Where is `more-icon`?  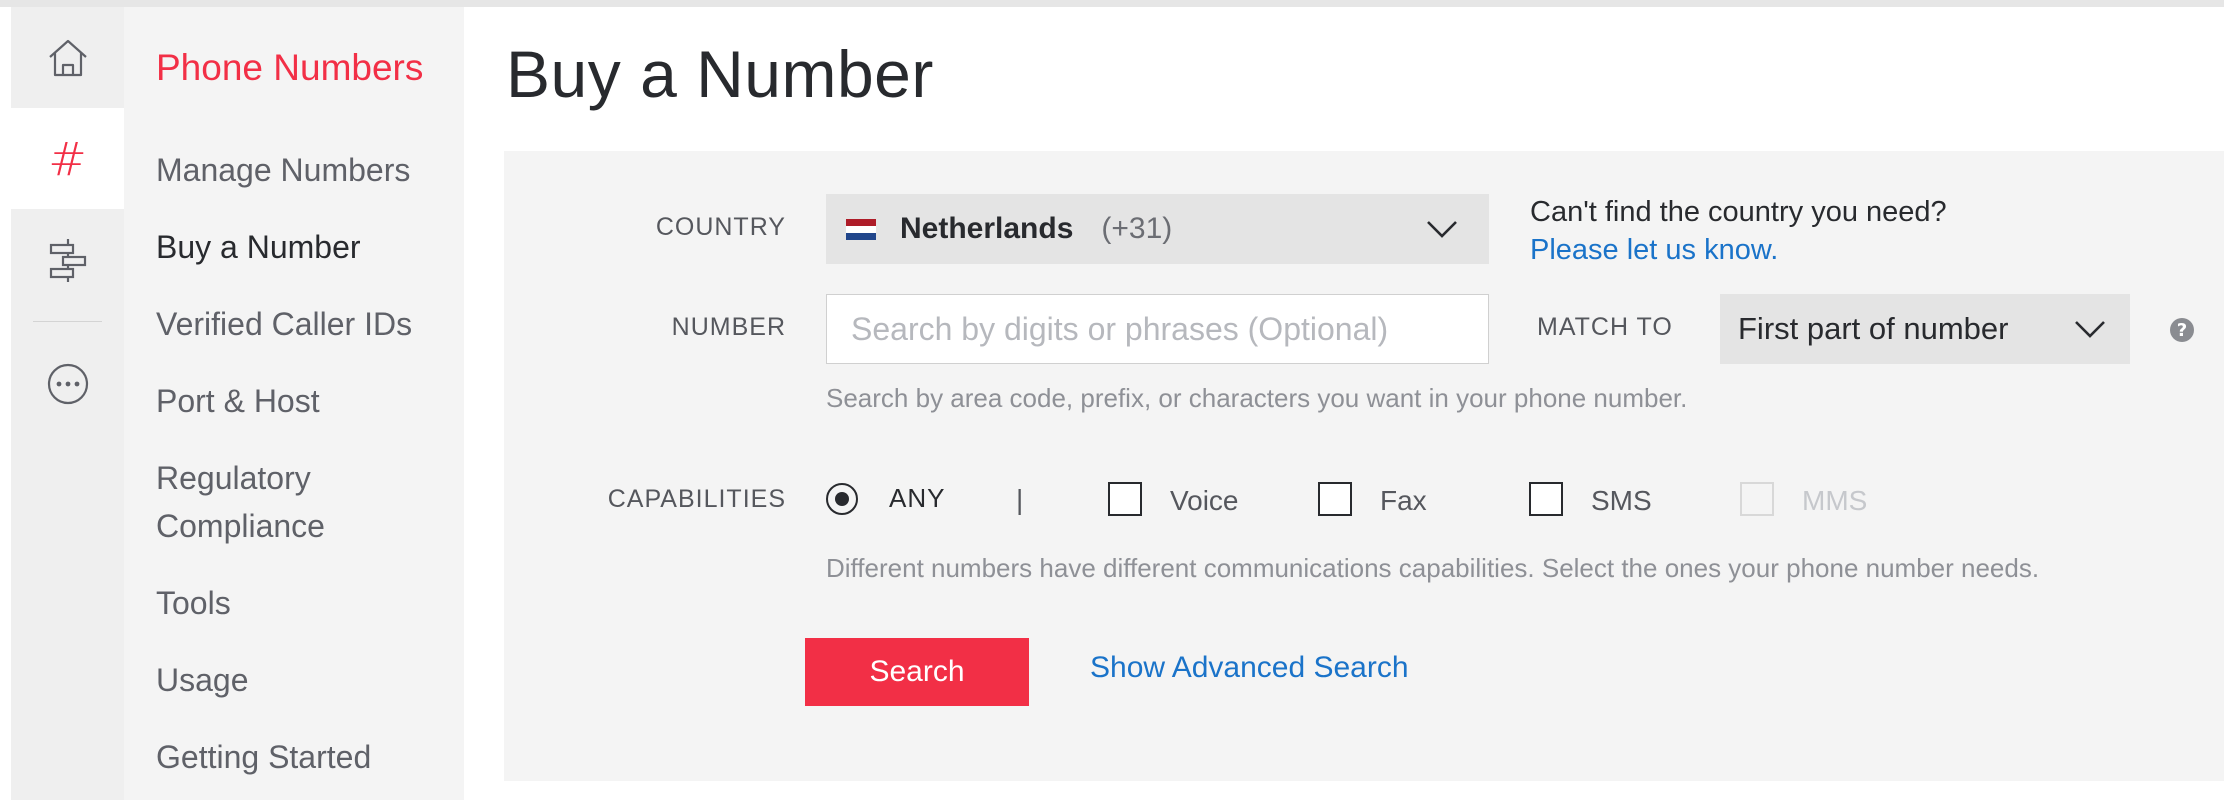 more-icon is located at coordinates (67, 383).